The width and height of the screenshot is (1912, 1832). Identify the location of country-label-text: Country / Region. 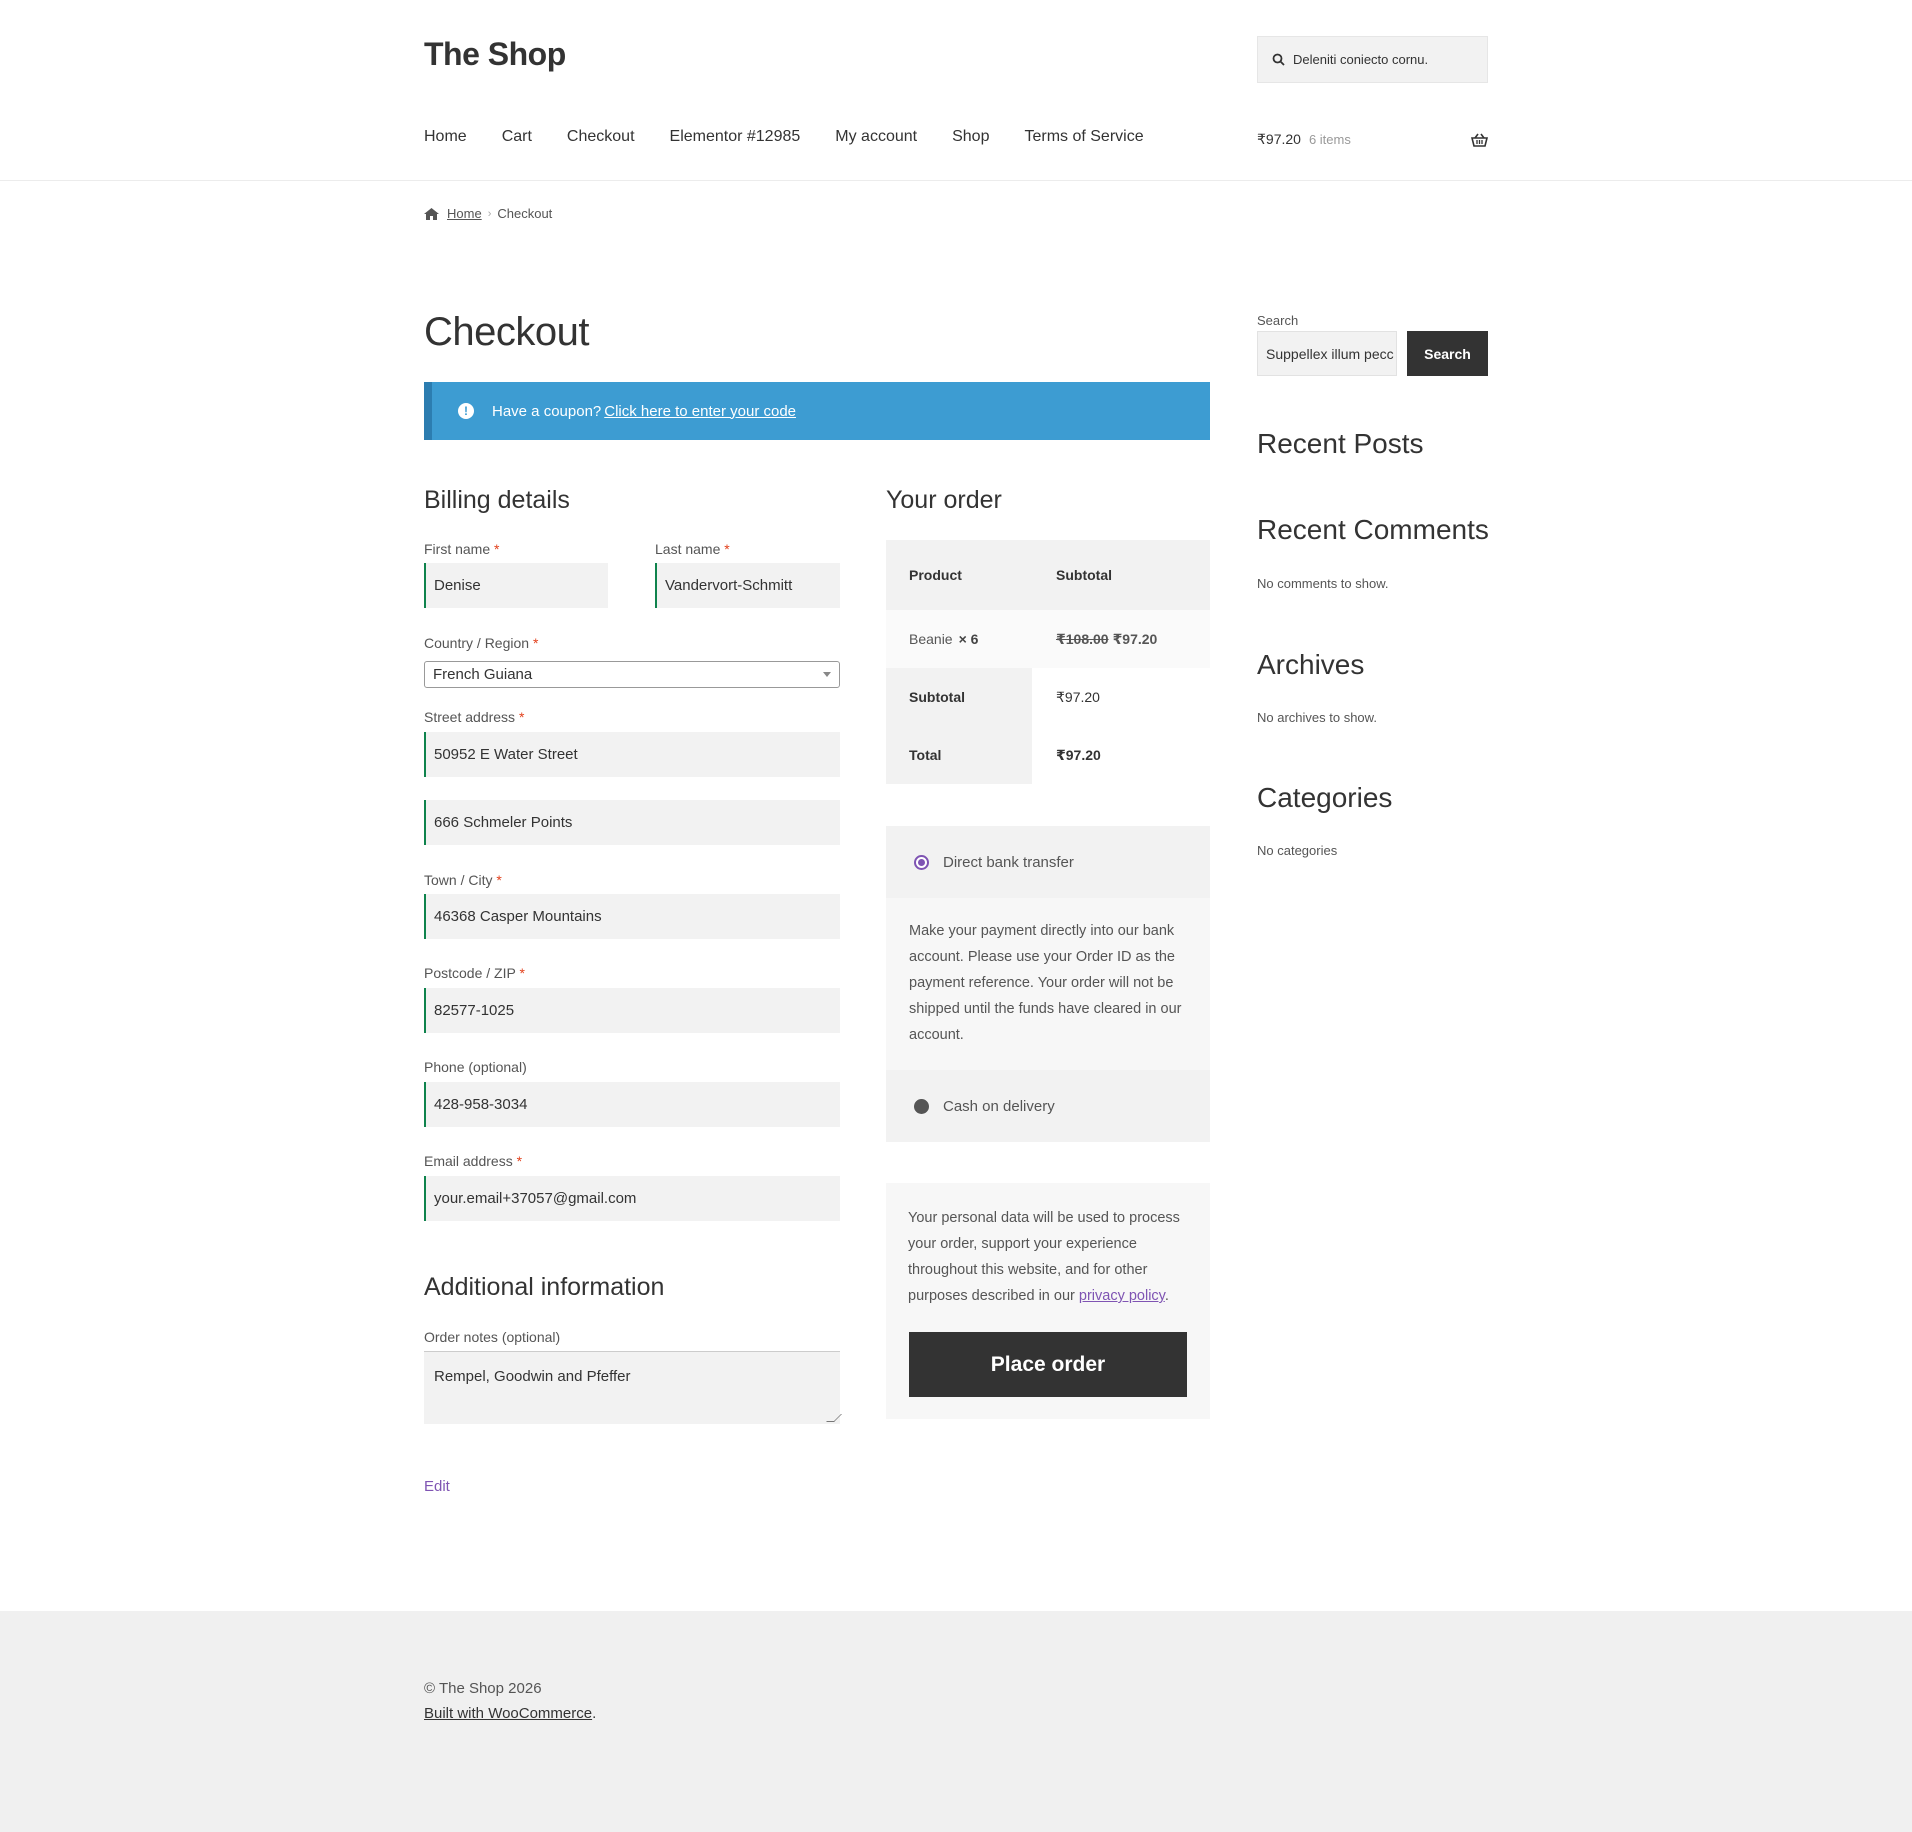
(477, 643).